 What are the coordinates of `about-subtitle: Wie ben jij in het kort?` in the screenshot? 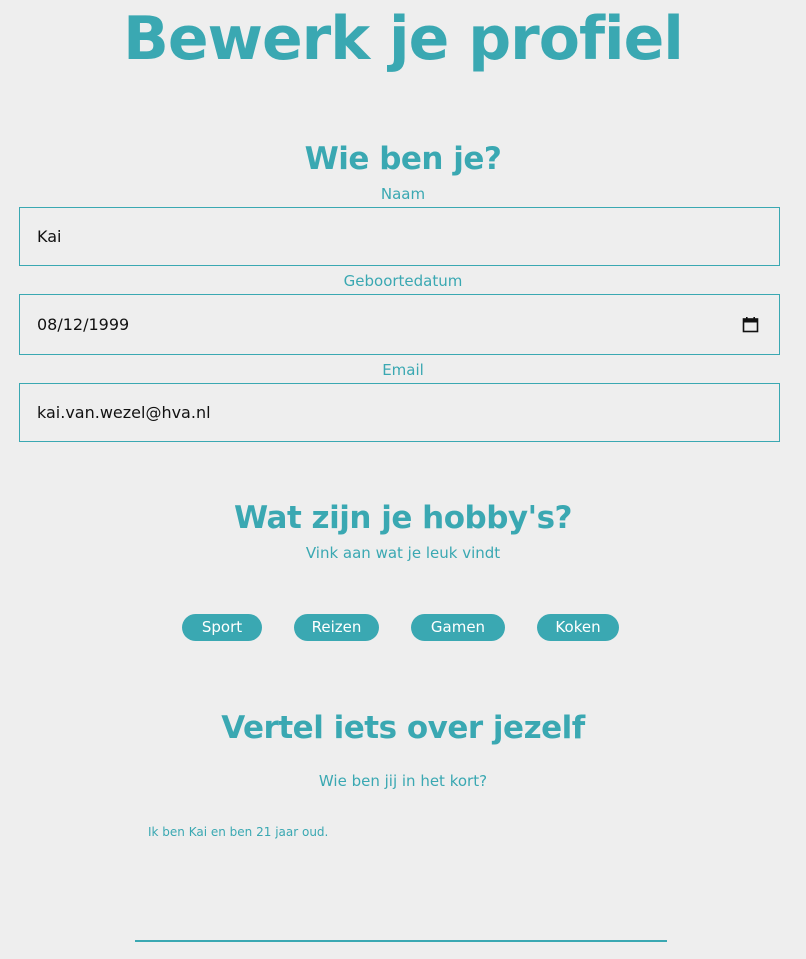 It's located at (403, 781).